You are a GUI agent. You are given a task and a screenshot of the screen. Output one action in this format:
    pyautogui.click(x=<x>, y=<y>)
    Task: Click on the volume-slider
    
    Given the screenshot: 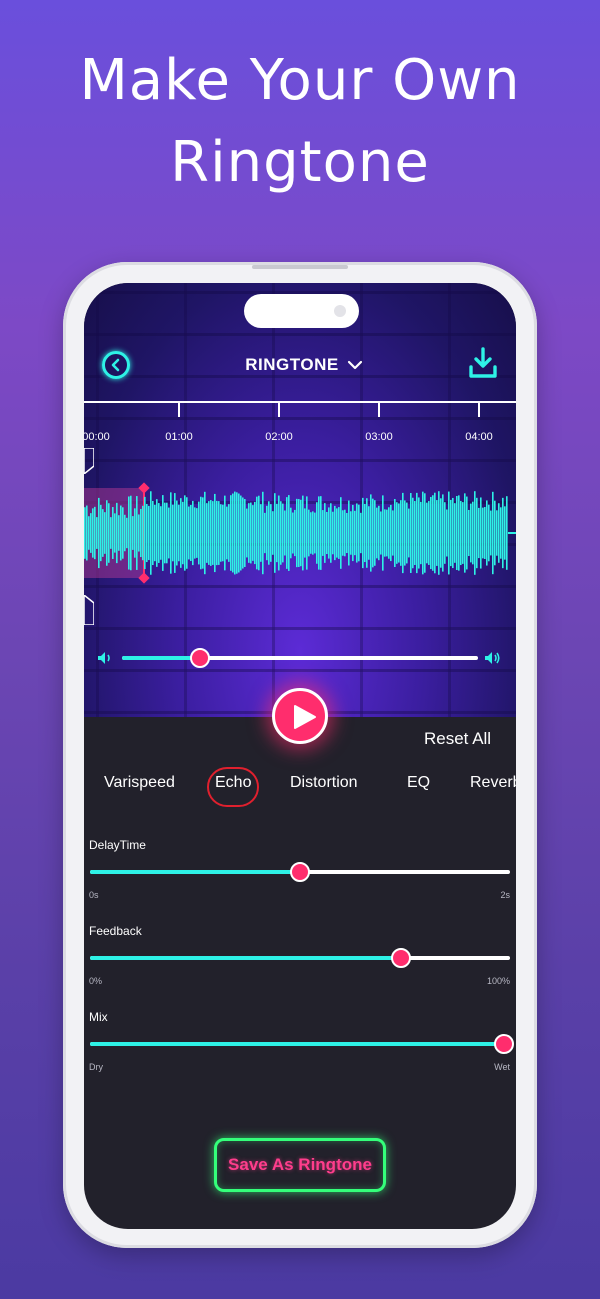 What is the action you would take?
    pyautogui.click(x=301, y=658)
    